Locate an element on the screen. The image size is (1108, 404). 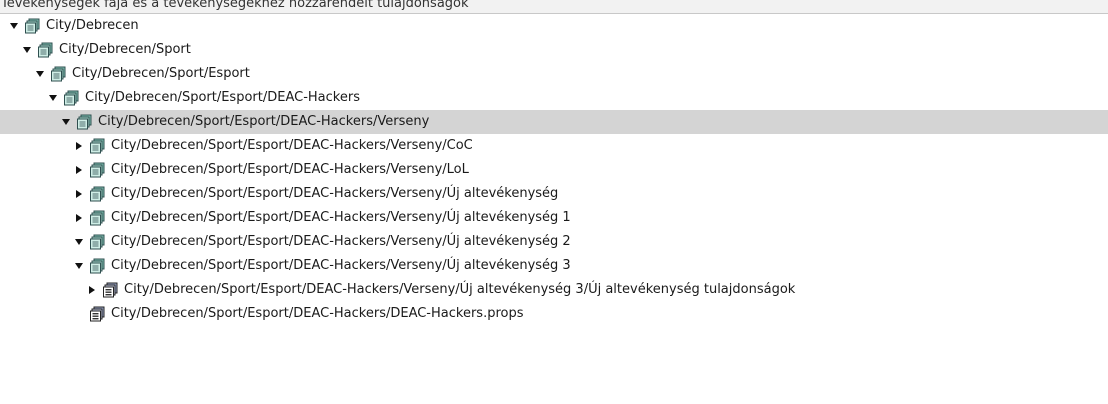
tree-node-label: City/Debrecen is located at coordinates (92, 25).